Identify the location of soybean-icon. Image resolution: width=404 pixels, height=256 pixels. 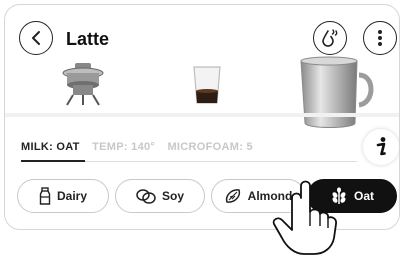
(146, 196).